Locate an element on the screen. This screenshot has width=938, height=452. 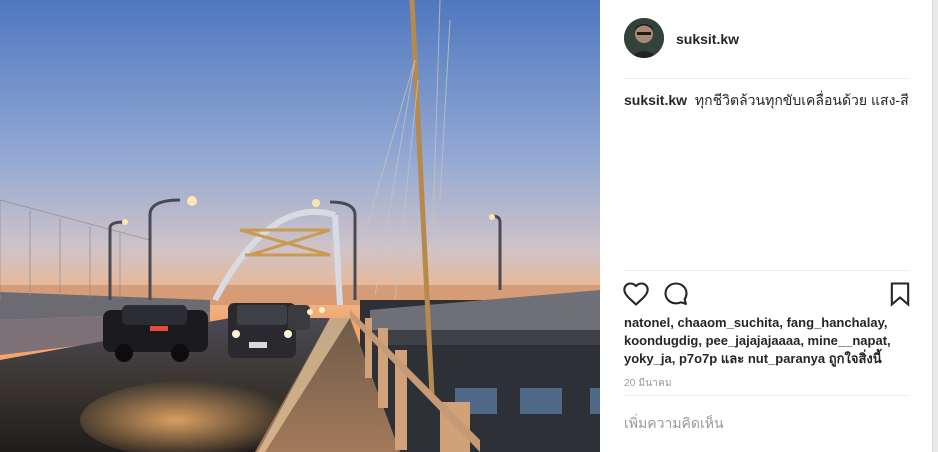
avatar is located at coordinates (644, 38).